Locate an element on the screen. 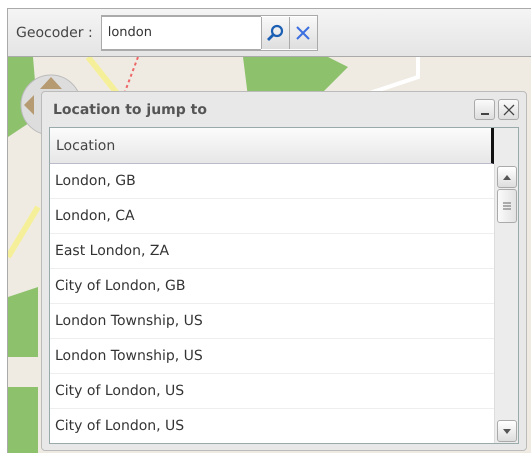 This screenshot has width=531, height=453. location-row: East London, ZA is located at coordinates (272, 251).